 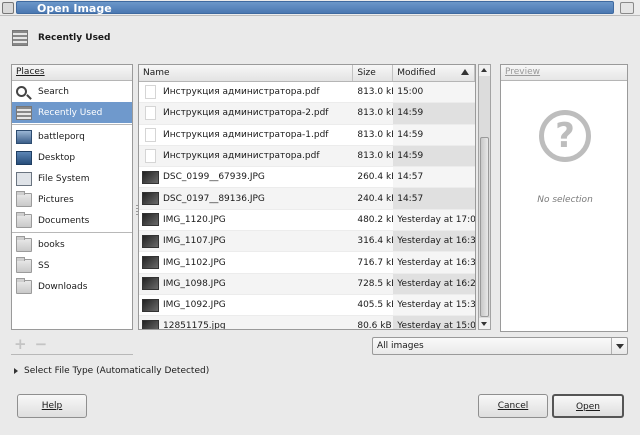 What do you see at coordinates (375, 241) in the screenshot?
I see `file-size: 316.4 kB` at bounding box center [375, 241].